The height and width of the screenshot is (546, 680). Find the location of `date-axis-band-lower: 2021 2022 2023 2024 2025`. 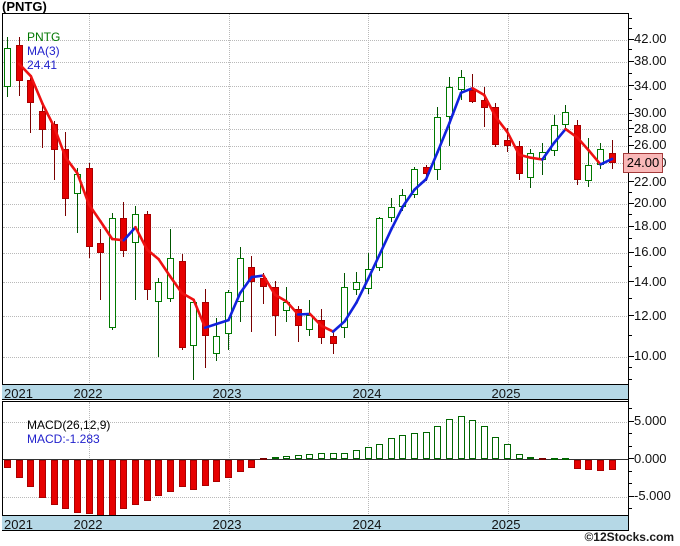

date-axis-band-lower: 2021 2022 2023 2024 2025 is located at coordinates (315, 523).